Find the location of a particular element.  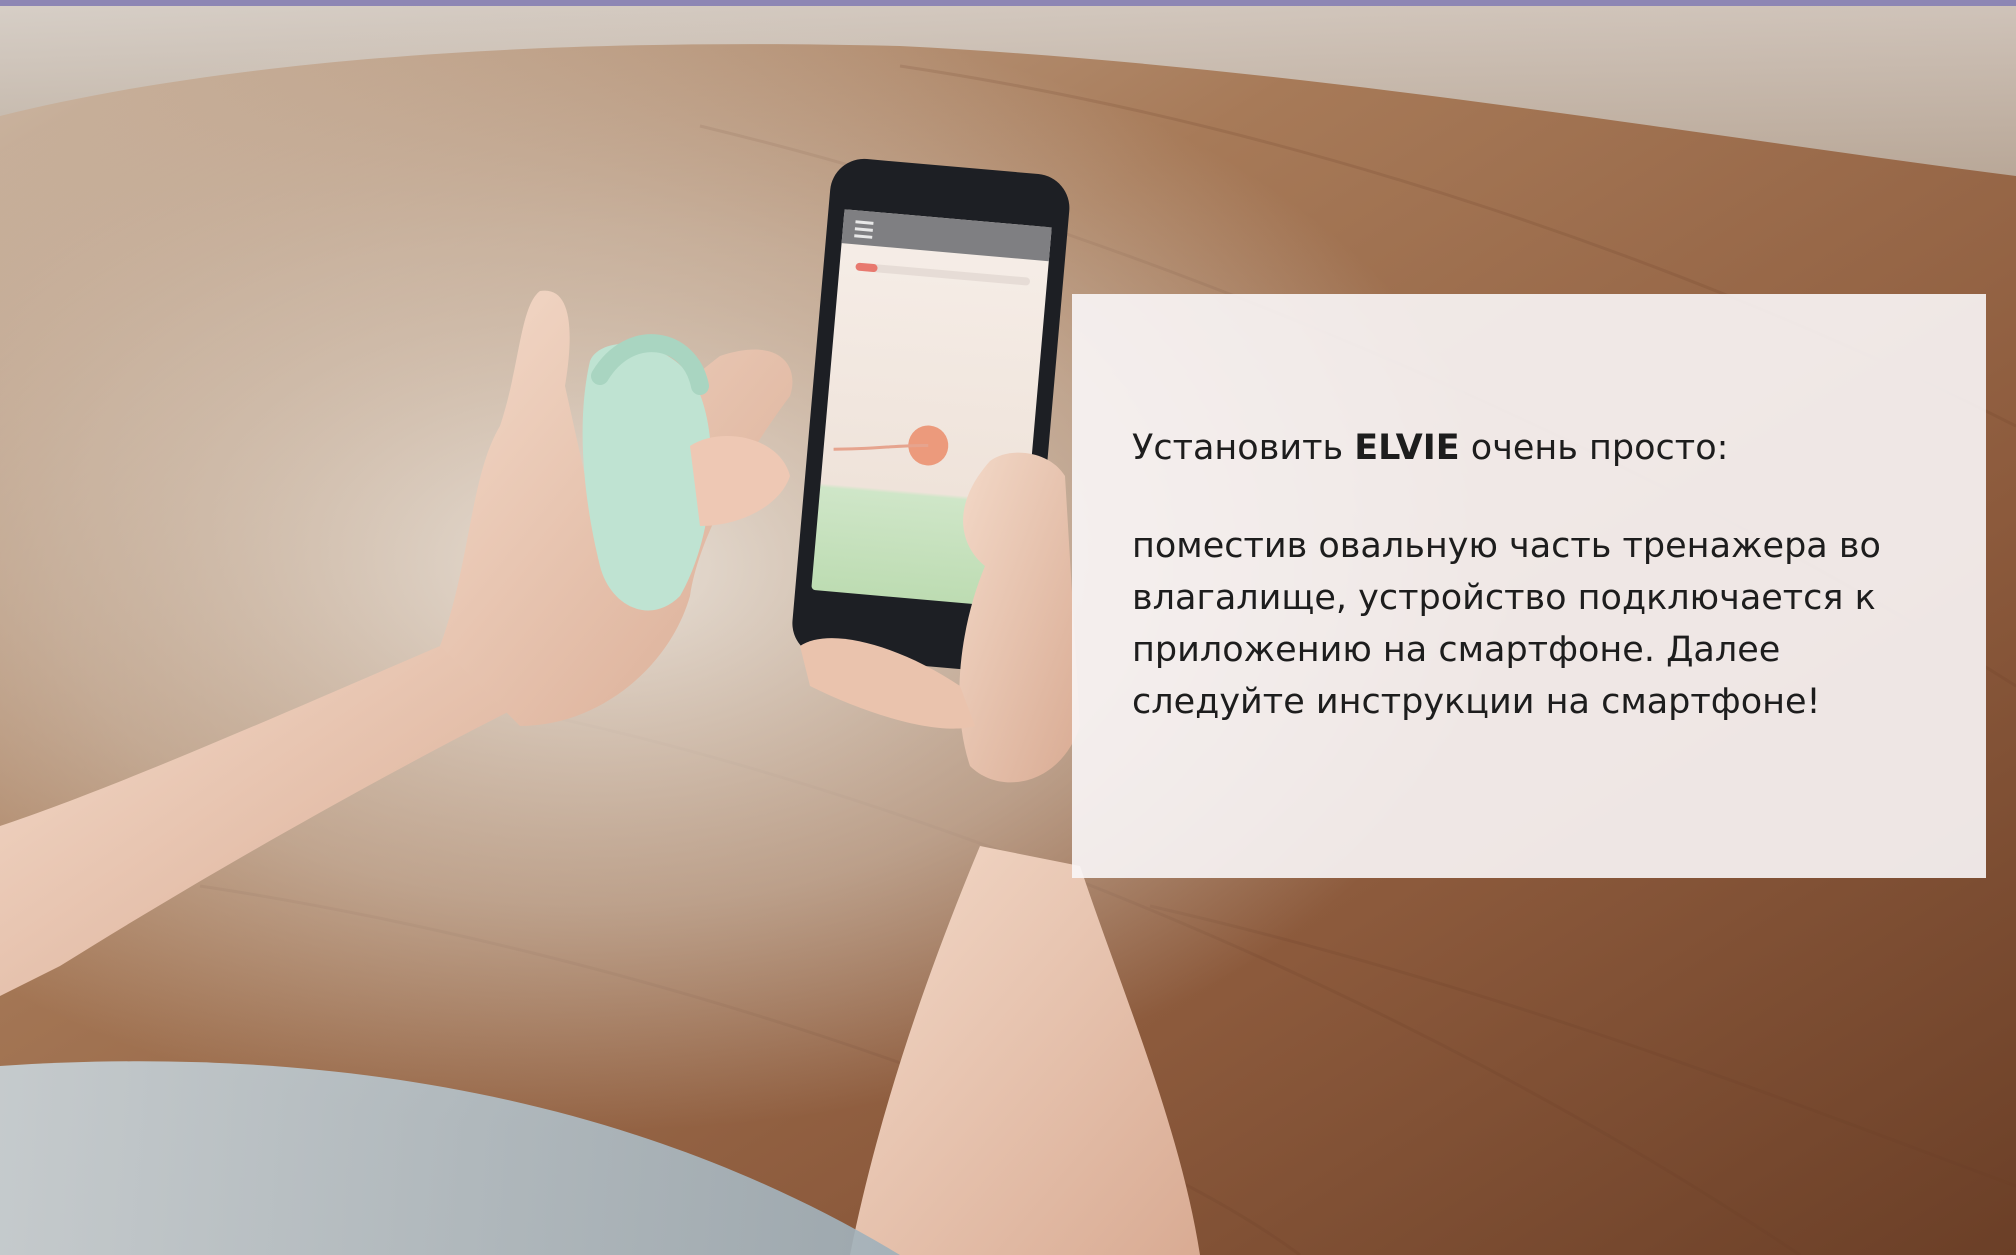

heading-suffix: очень просто: is located at coordinates (1594, 448).